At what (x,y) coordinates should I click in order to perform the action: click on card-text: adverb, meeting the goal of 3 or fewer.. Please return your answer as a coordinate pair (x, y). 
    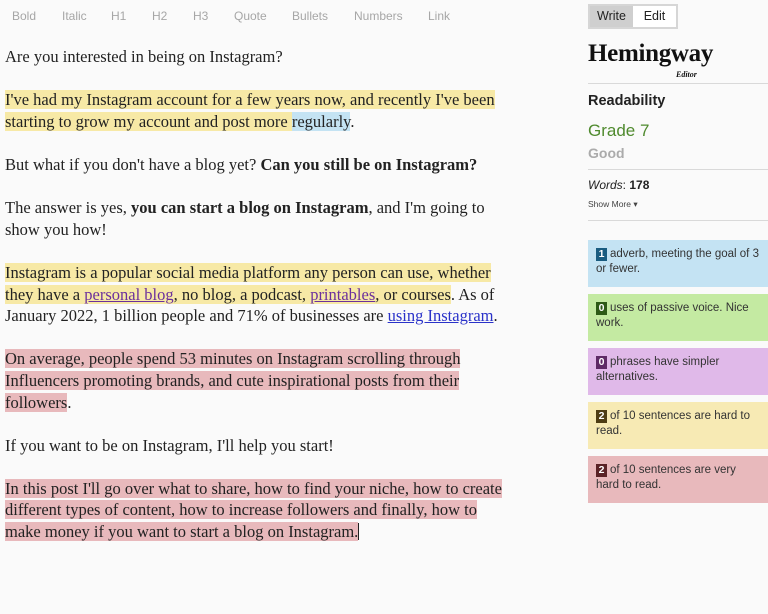
    Looking at the image, I should click on (677, 261).